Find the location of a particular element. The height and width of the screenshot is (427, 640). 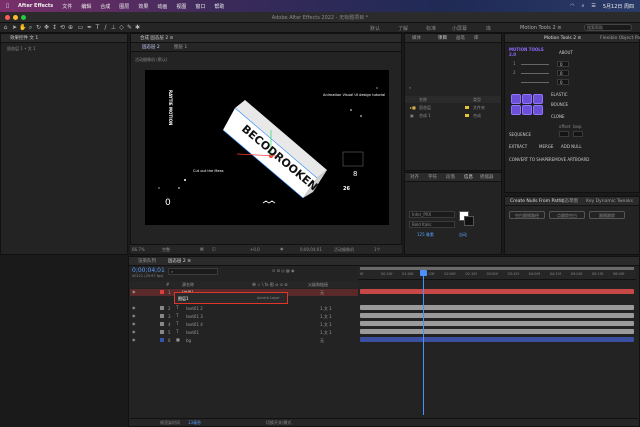

wifi-icon: ◠ is located at coordinates (572, 6).